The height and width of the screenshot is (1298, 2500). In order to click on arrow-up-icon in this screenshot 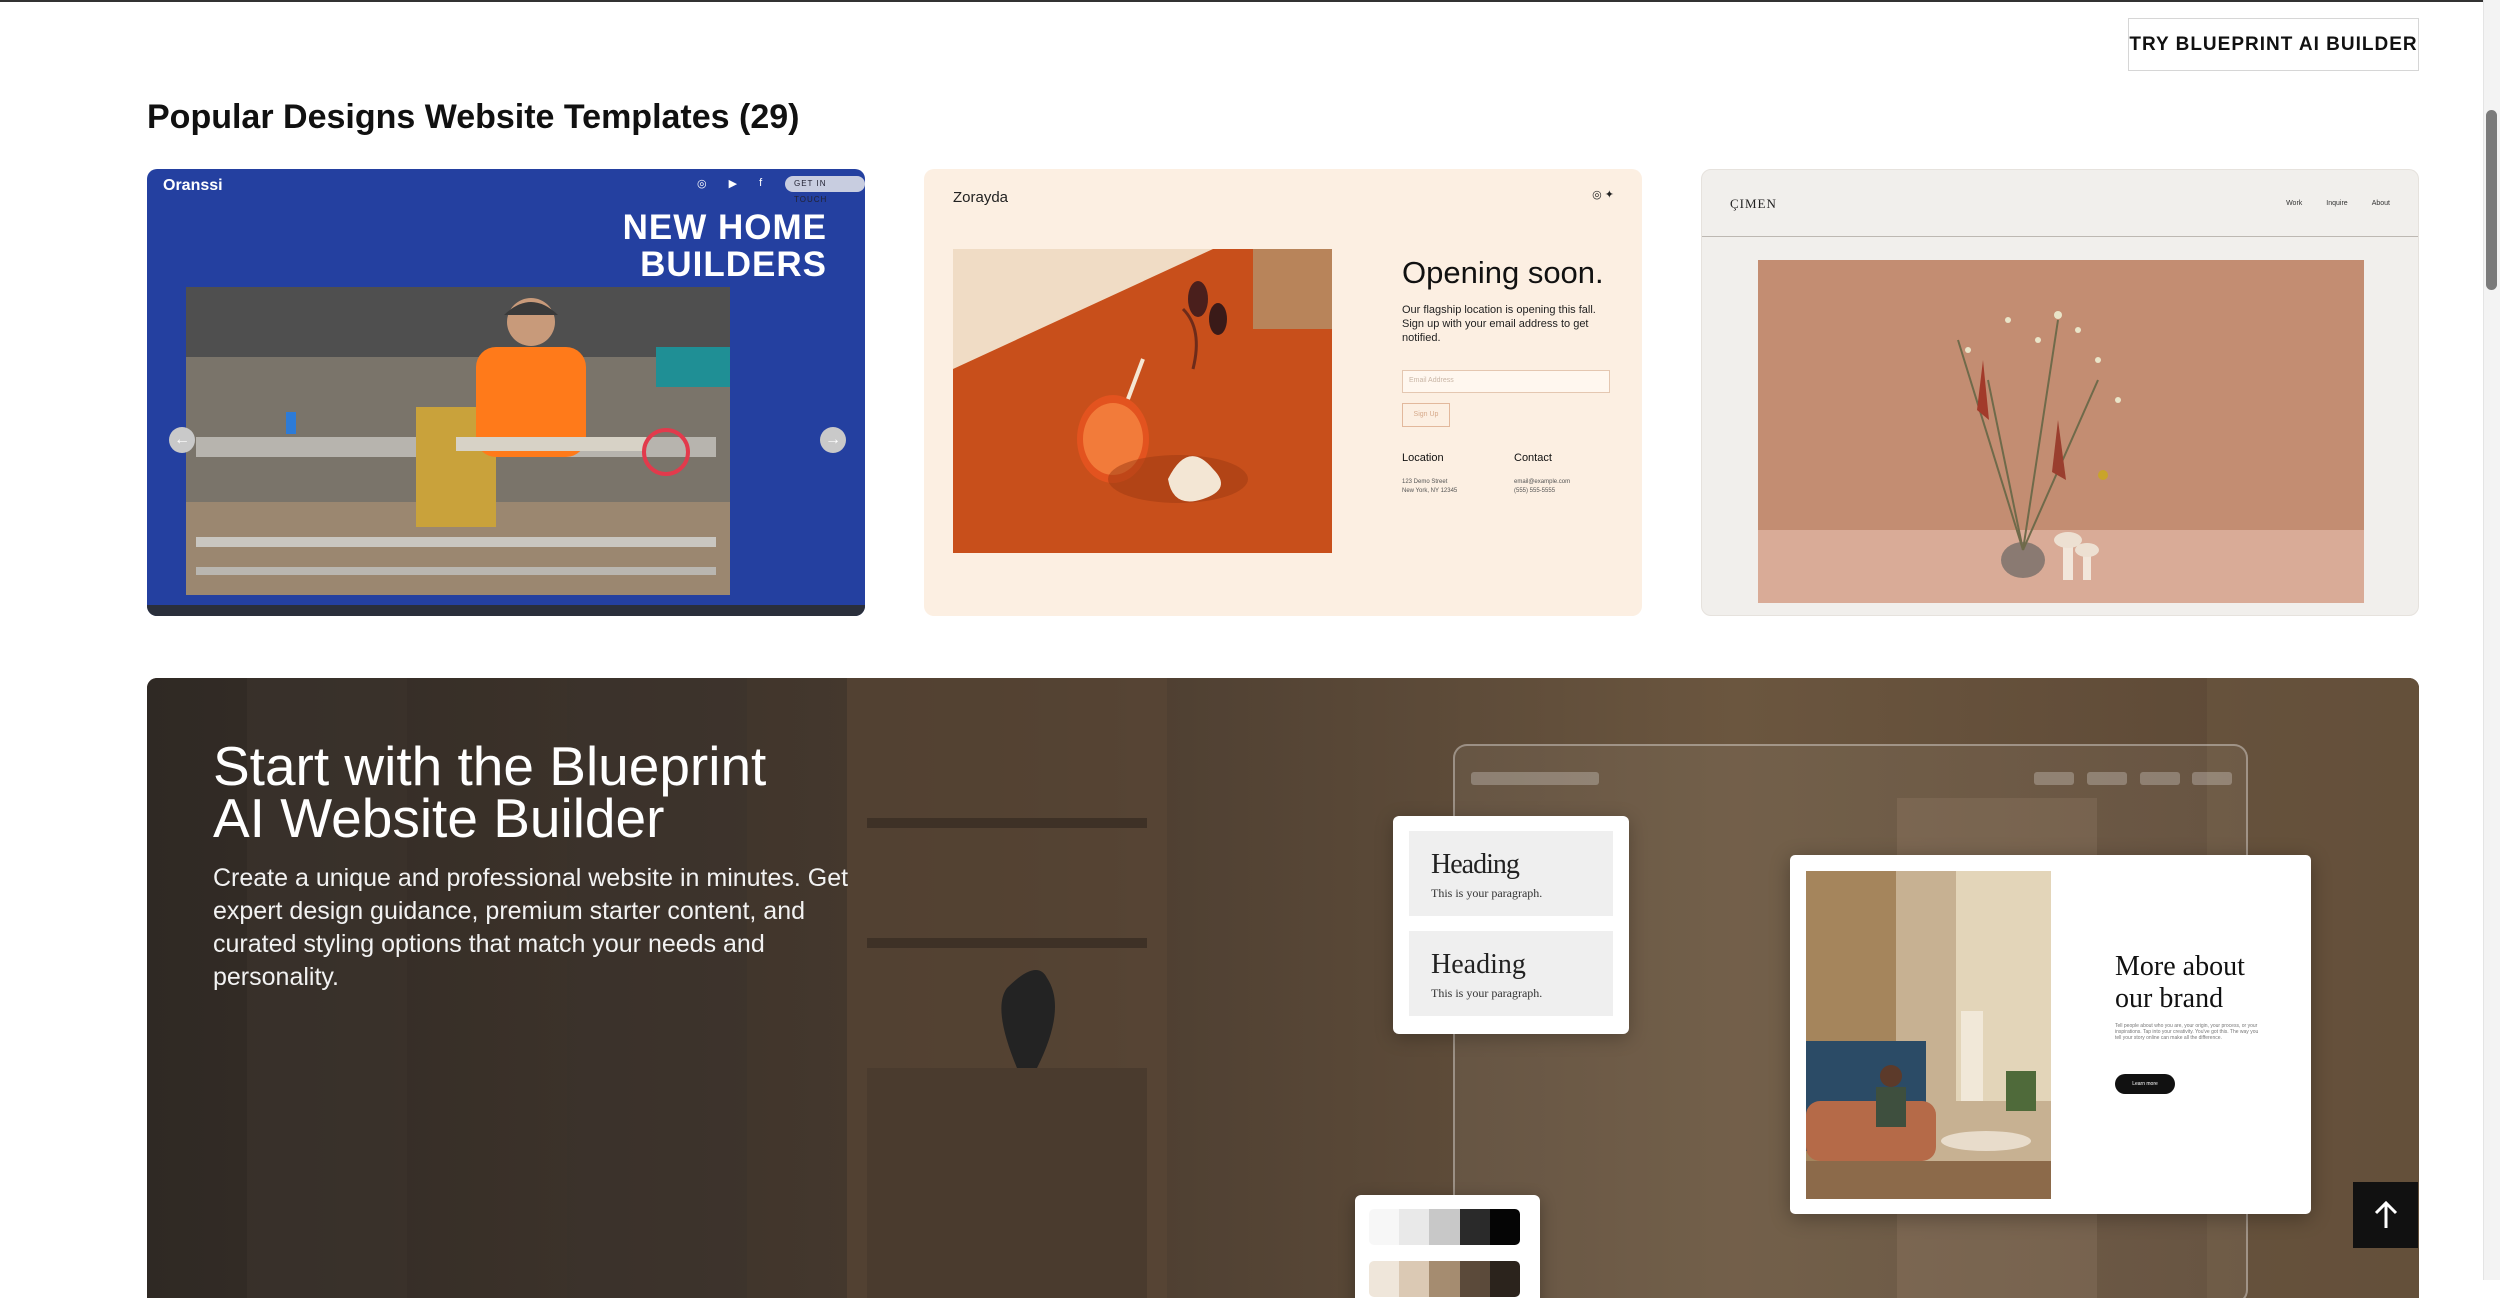, I will do `click(2385, 1214)`.